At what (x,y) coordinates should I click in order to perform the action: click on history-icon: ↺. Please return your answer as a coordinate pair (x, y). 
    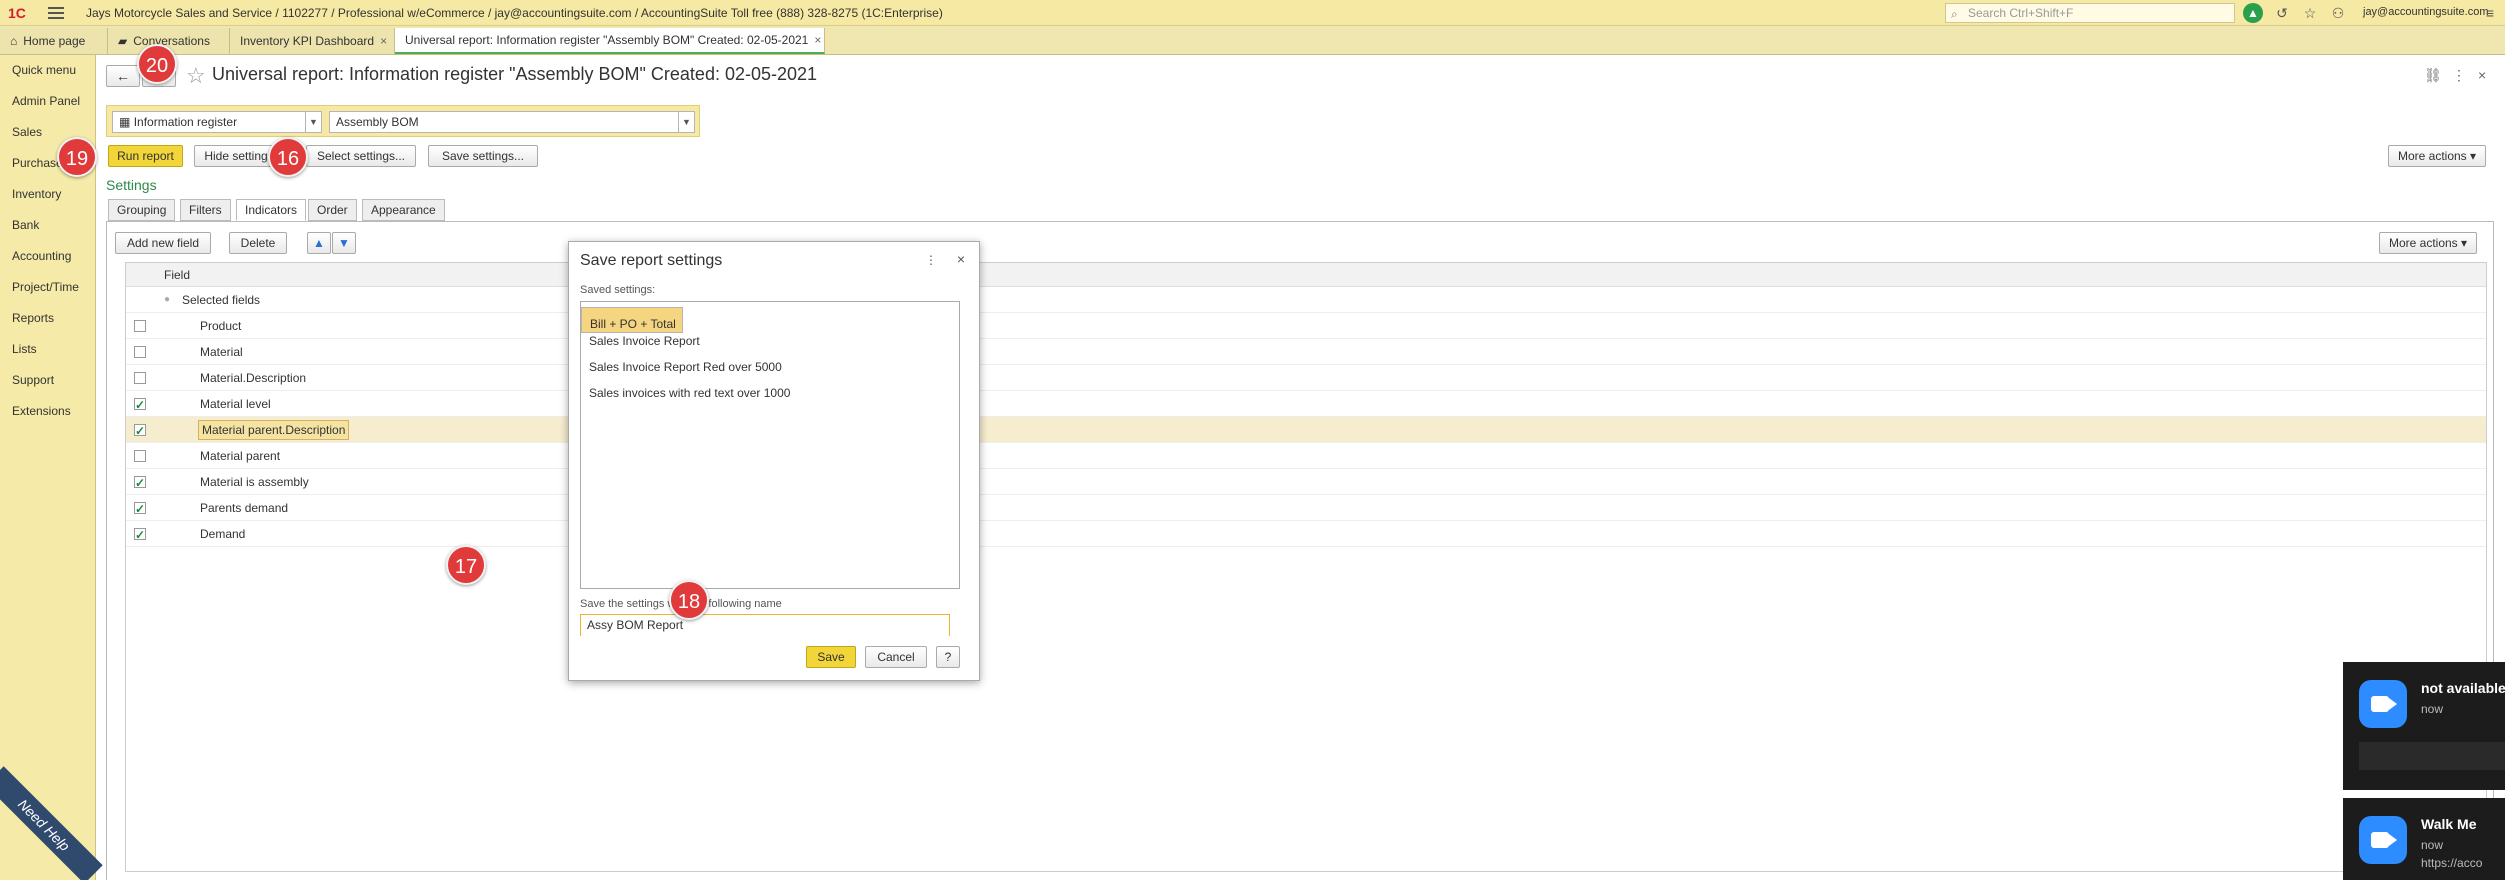
    Looking at the image, I should click on (2282, 13).